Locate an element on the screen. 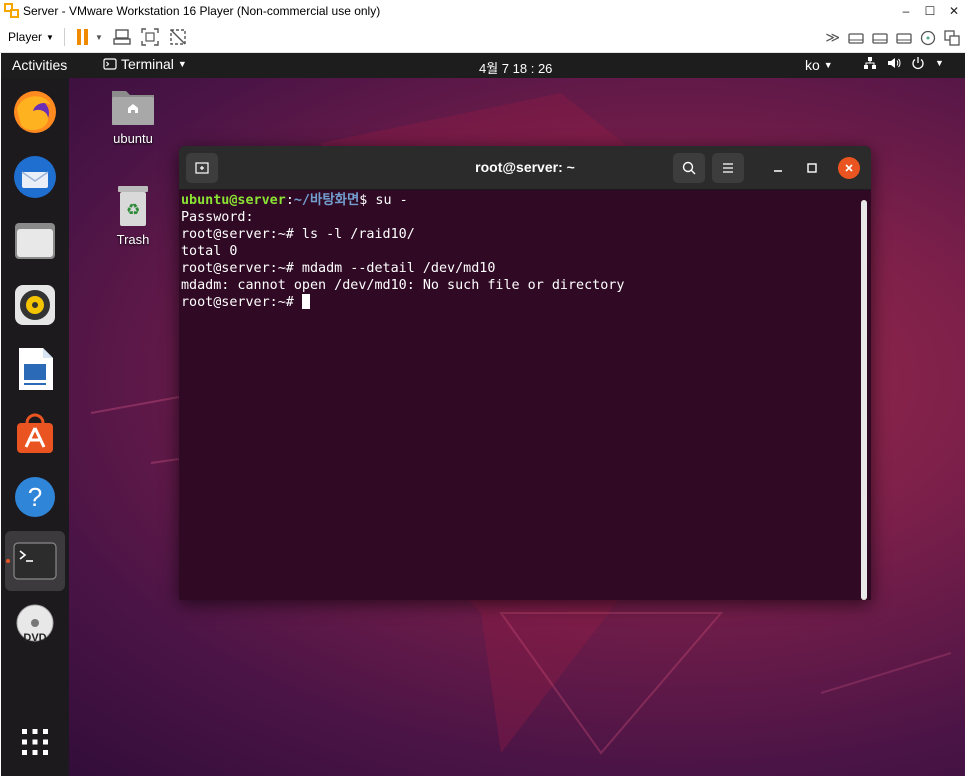 The height and width of the screenshot is (777, 966). hard-disk-icon is located at coordinates (856, 38).